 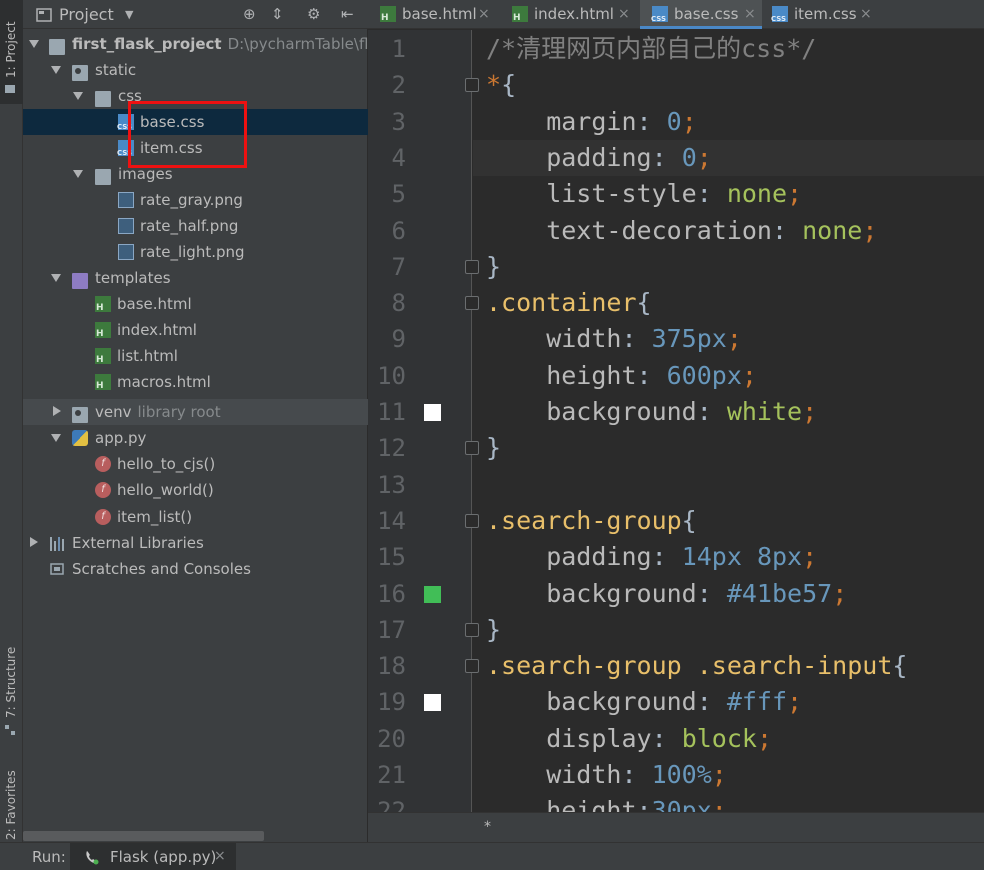 What do you see at coordinates (195, 464) in the screenshot?
I see `tree-item-hello-to-cjs: f hello_to_cjs()` at bounding box center [195, 464].